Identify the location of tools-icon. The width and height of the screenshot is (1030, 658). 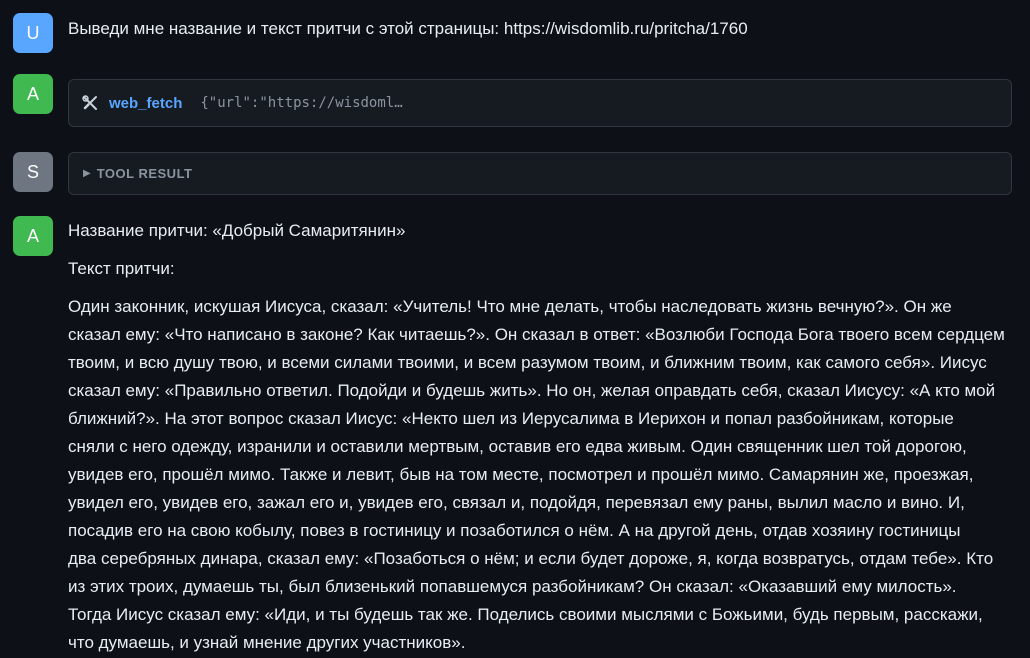
(90, 103).